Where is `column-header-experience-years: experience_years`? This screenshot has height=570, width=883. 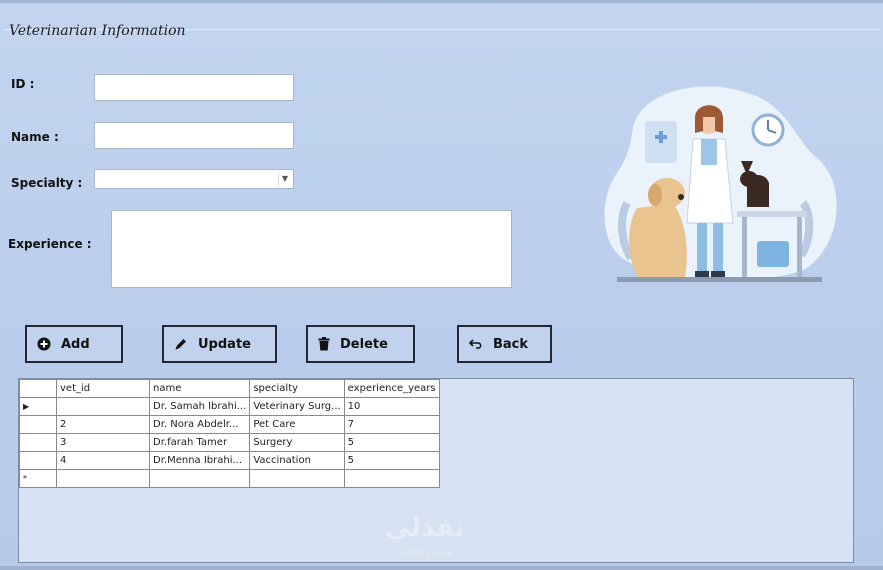 column-header-experience-years: experience_years is located at coordinates (391, 388).